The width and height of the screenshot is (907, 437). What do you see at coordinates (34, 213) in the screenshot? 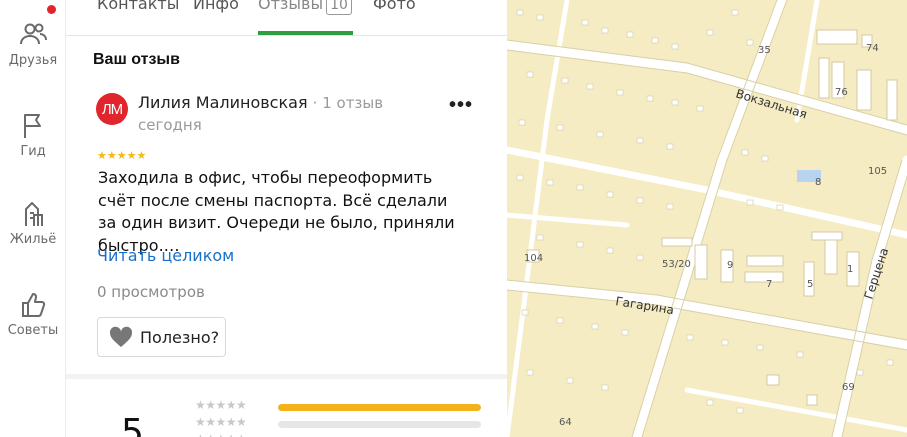
I see `building-icon` at bounding box center [34, 213].